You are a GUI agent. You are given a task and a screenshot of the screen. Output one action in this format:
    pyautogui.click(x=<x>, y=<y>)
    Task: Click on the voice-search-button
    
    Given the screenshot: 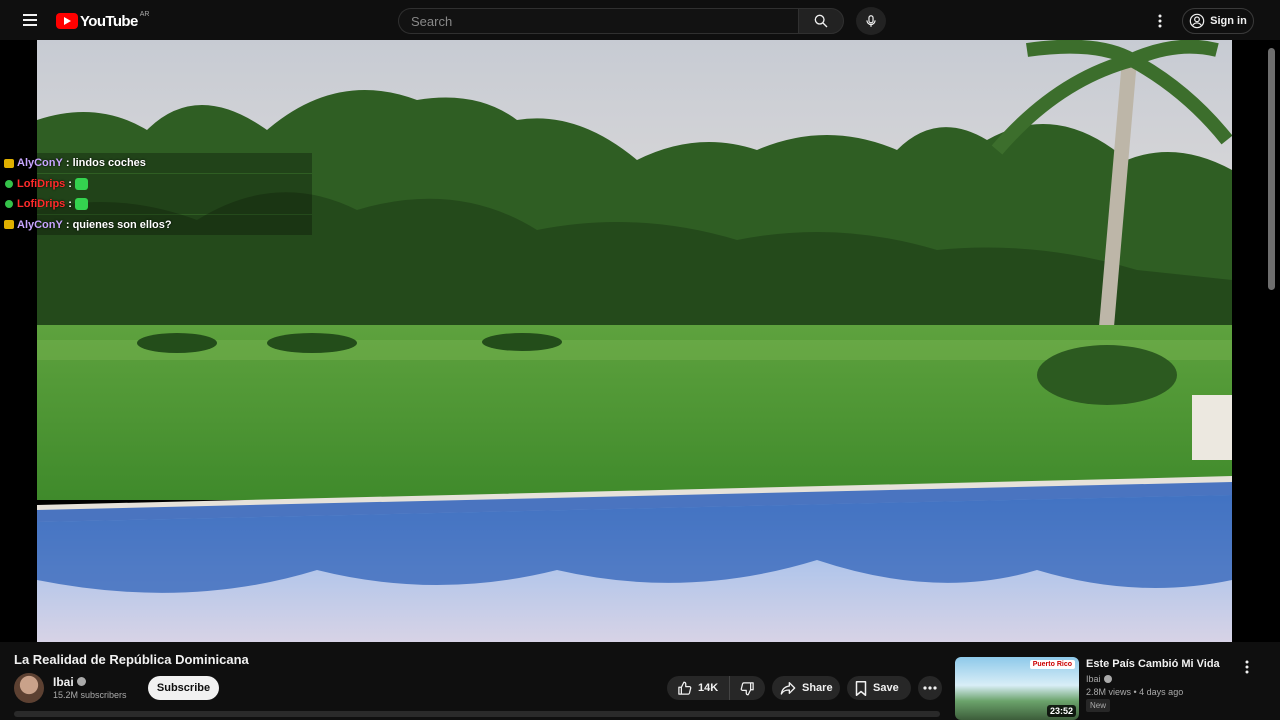 What is the action you would take?
    pyautogui.click(x=871, y=21)
    